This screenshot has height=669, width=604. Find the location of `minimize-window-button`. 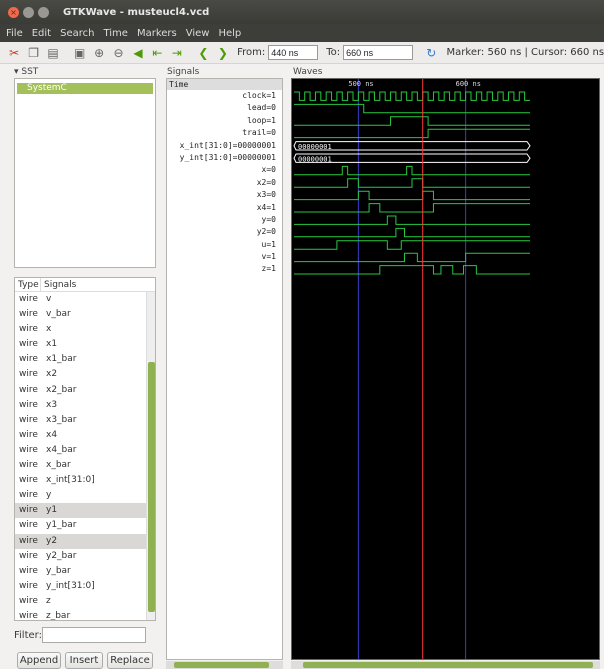

minimize-window-button is located at coordinates (28, 12).